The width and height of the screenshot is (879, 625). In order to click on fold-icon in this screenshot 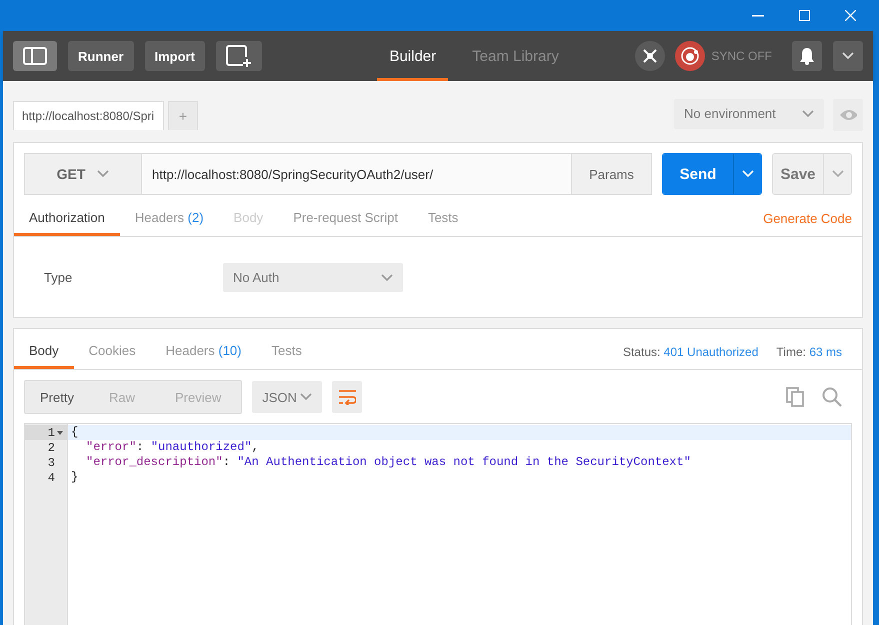, I will do `click(60, 432)`.